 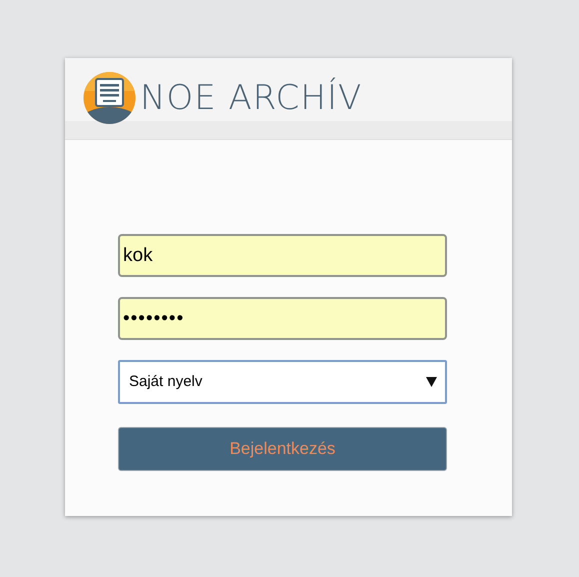 I want to click on username-field: kok, so click(x=282, y=255).